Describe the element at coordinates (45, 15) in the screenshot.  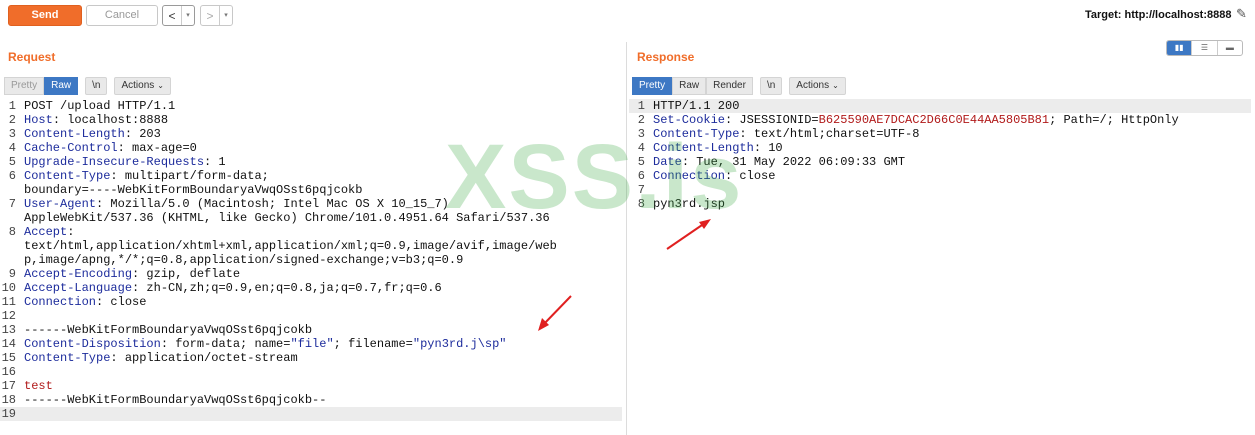
I see `send-button: Send` at that location.